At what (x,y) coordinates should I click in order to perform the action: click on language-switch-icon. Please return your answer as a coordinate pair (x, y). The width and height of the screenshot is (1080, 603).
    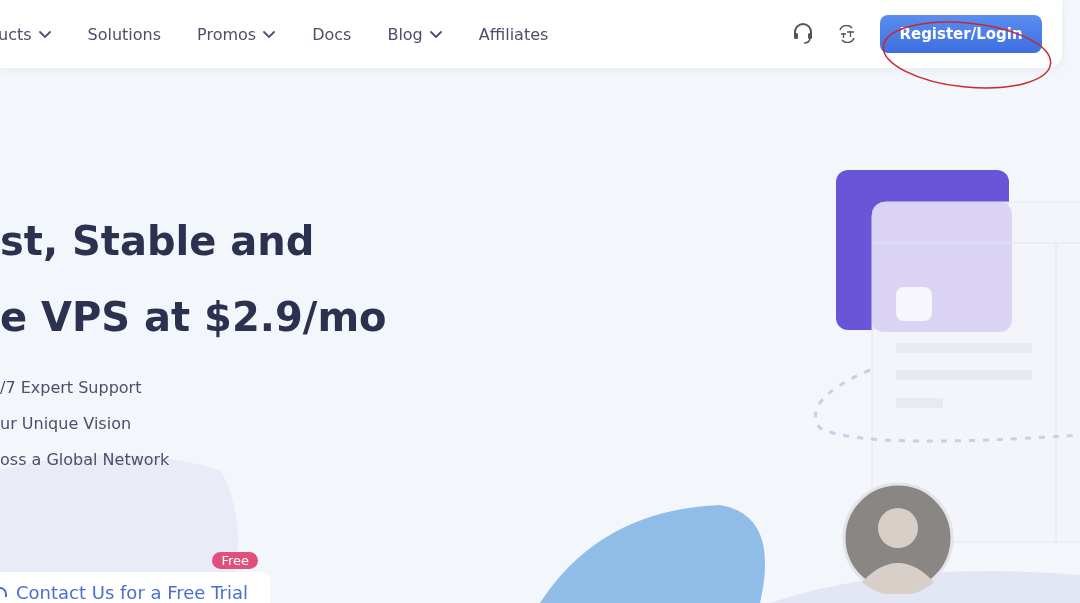
    Looking at the image, I should click on (847, 34).